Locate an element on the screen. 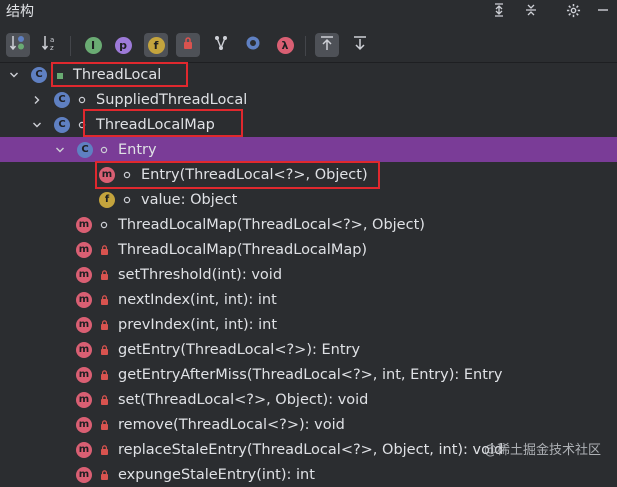  show-non-public-button is located at coordinates (188, 45).